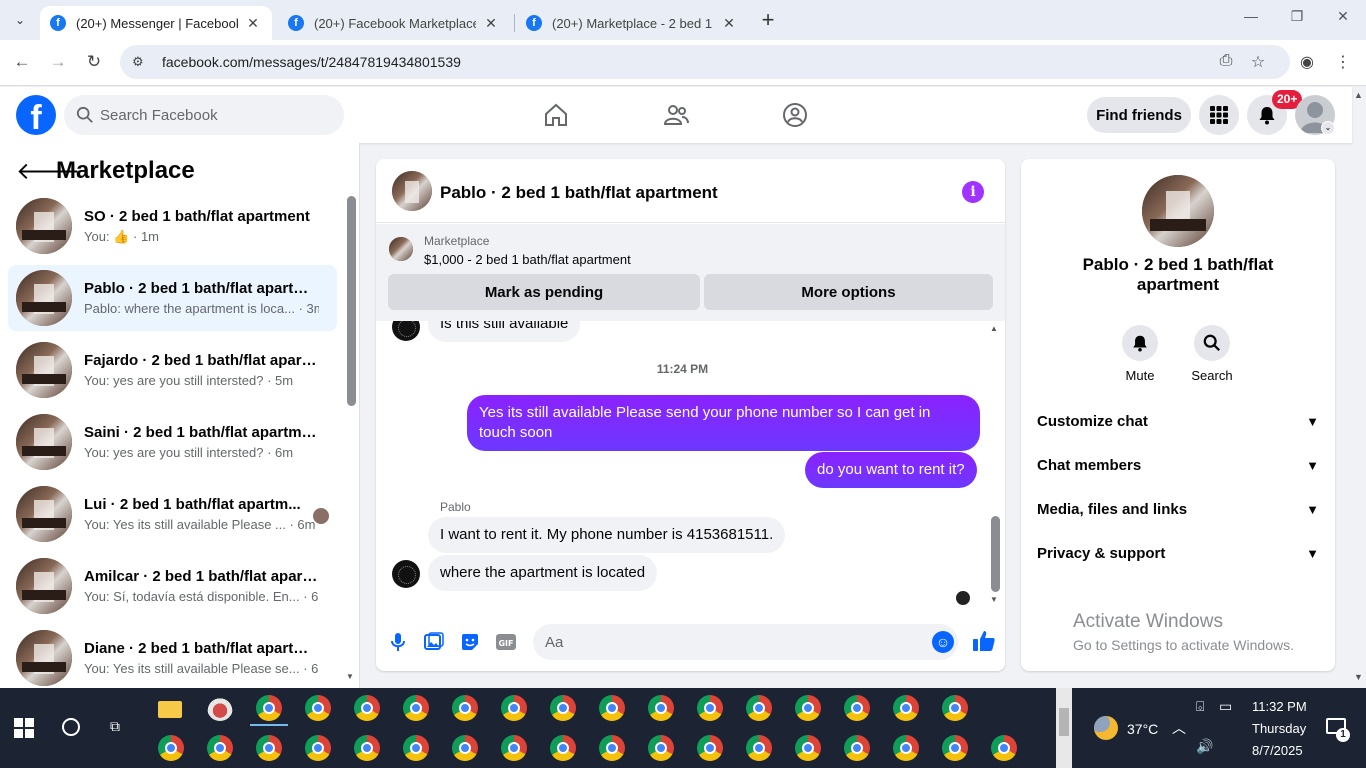 The height and width of the screenshot is (768, 1366). What do you see at coordinates (1279, 728) in the screenshot?
I see `clock-day: Thursday` at bounding box center [1279, 728].